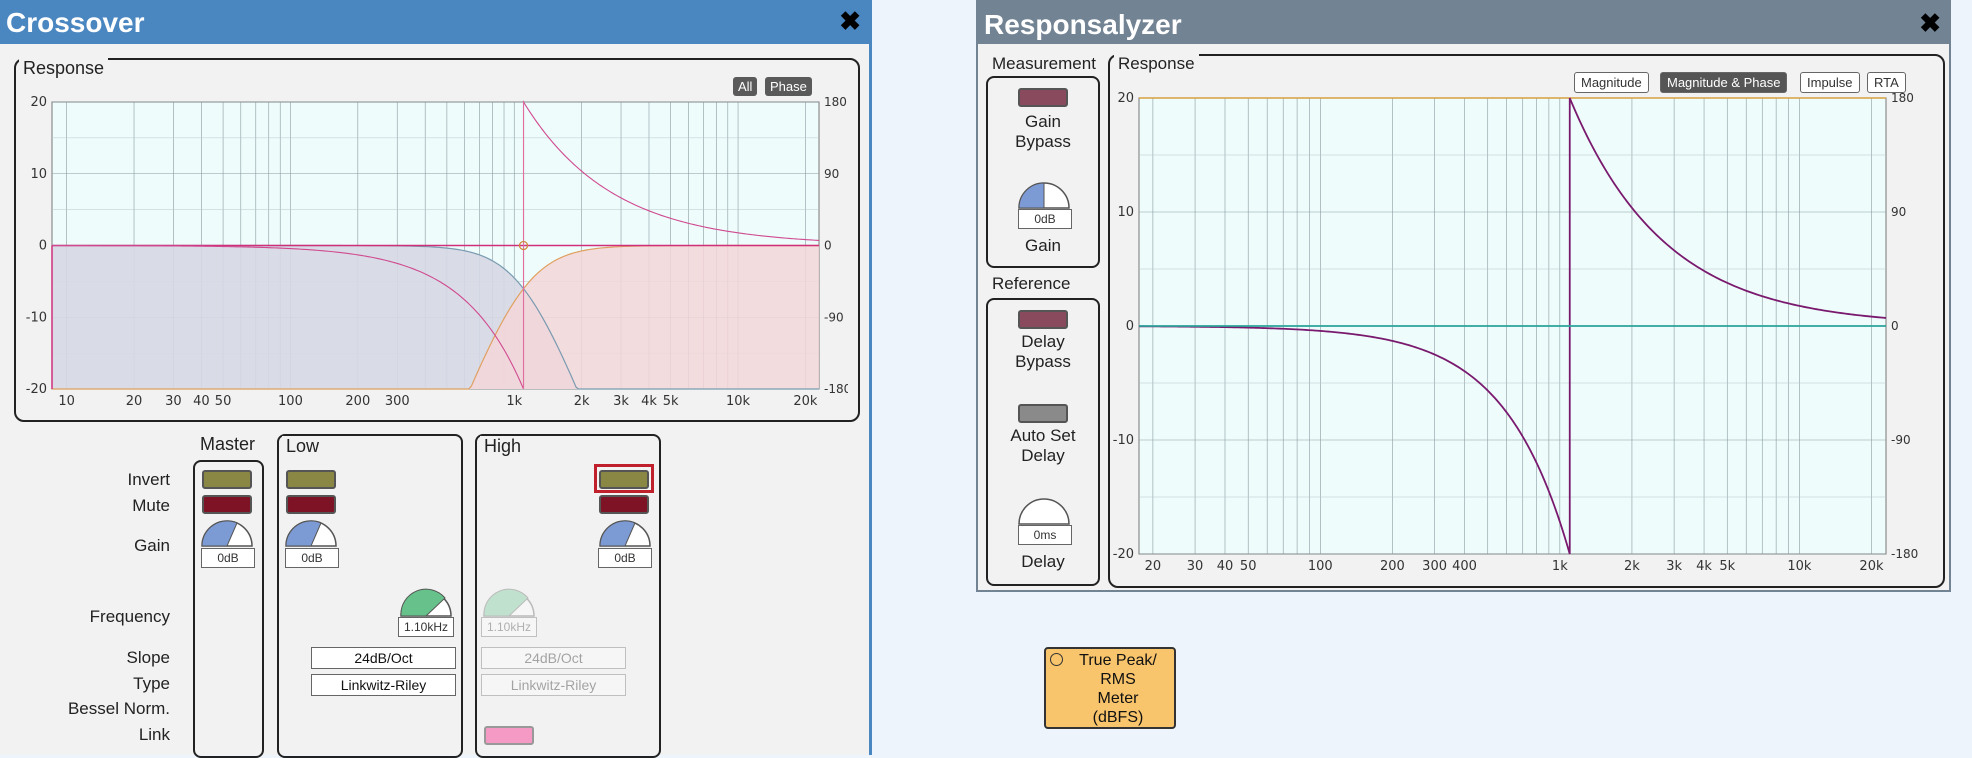 The width and height of the screenshot is (1972, 758). Describe the element at coordinates (1043, 131) in the screenshot. I see `gain-bypass-label: Gain Bypass` at that location.